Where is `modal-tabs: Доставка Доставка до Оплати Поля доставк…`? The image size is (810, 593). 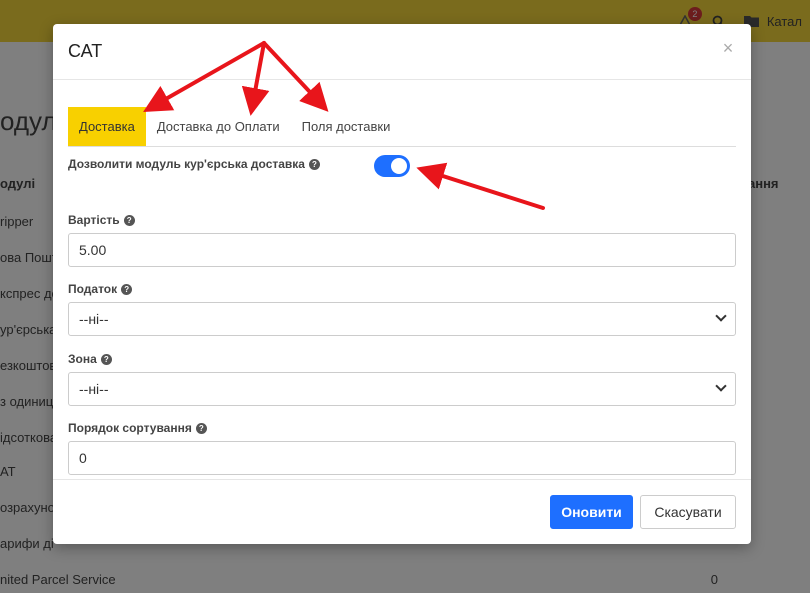 modal-tabs: Доставка Доставка до Оплати Поля доставк… is located at coordinates (402, 127).